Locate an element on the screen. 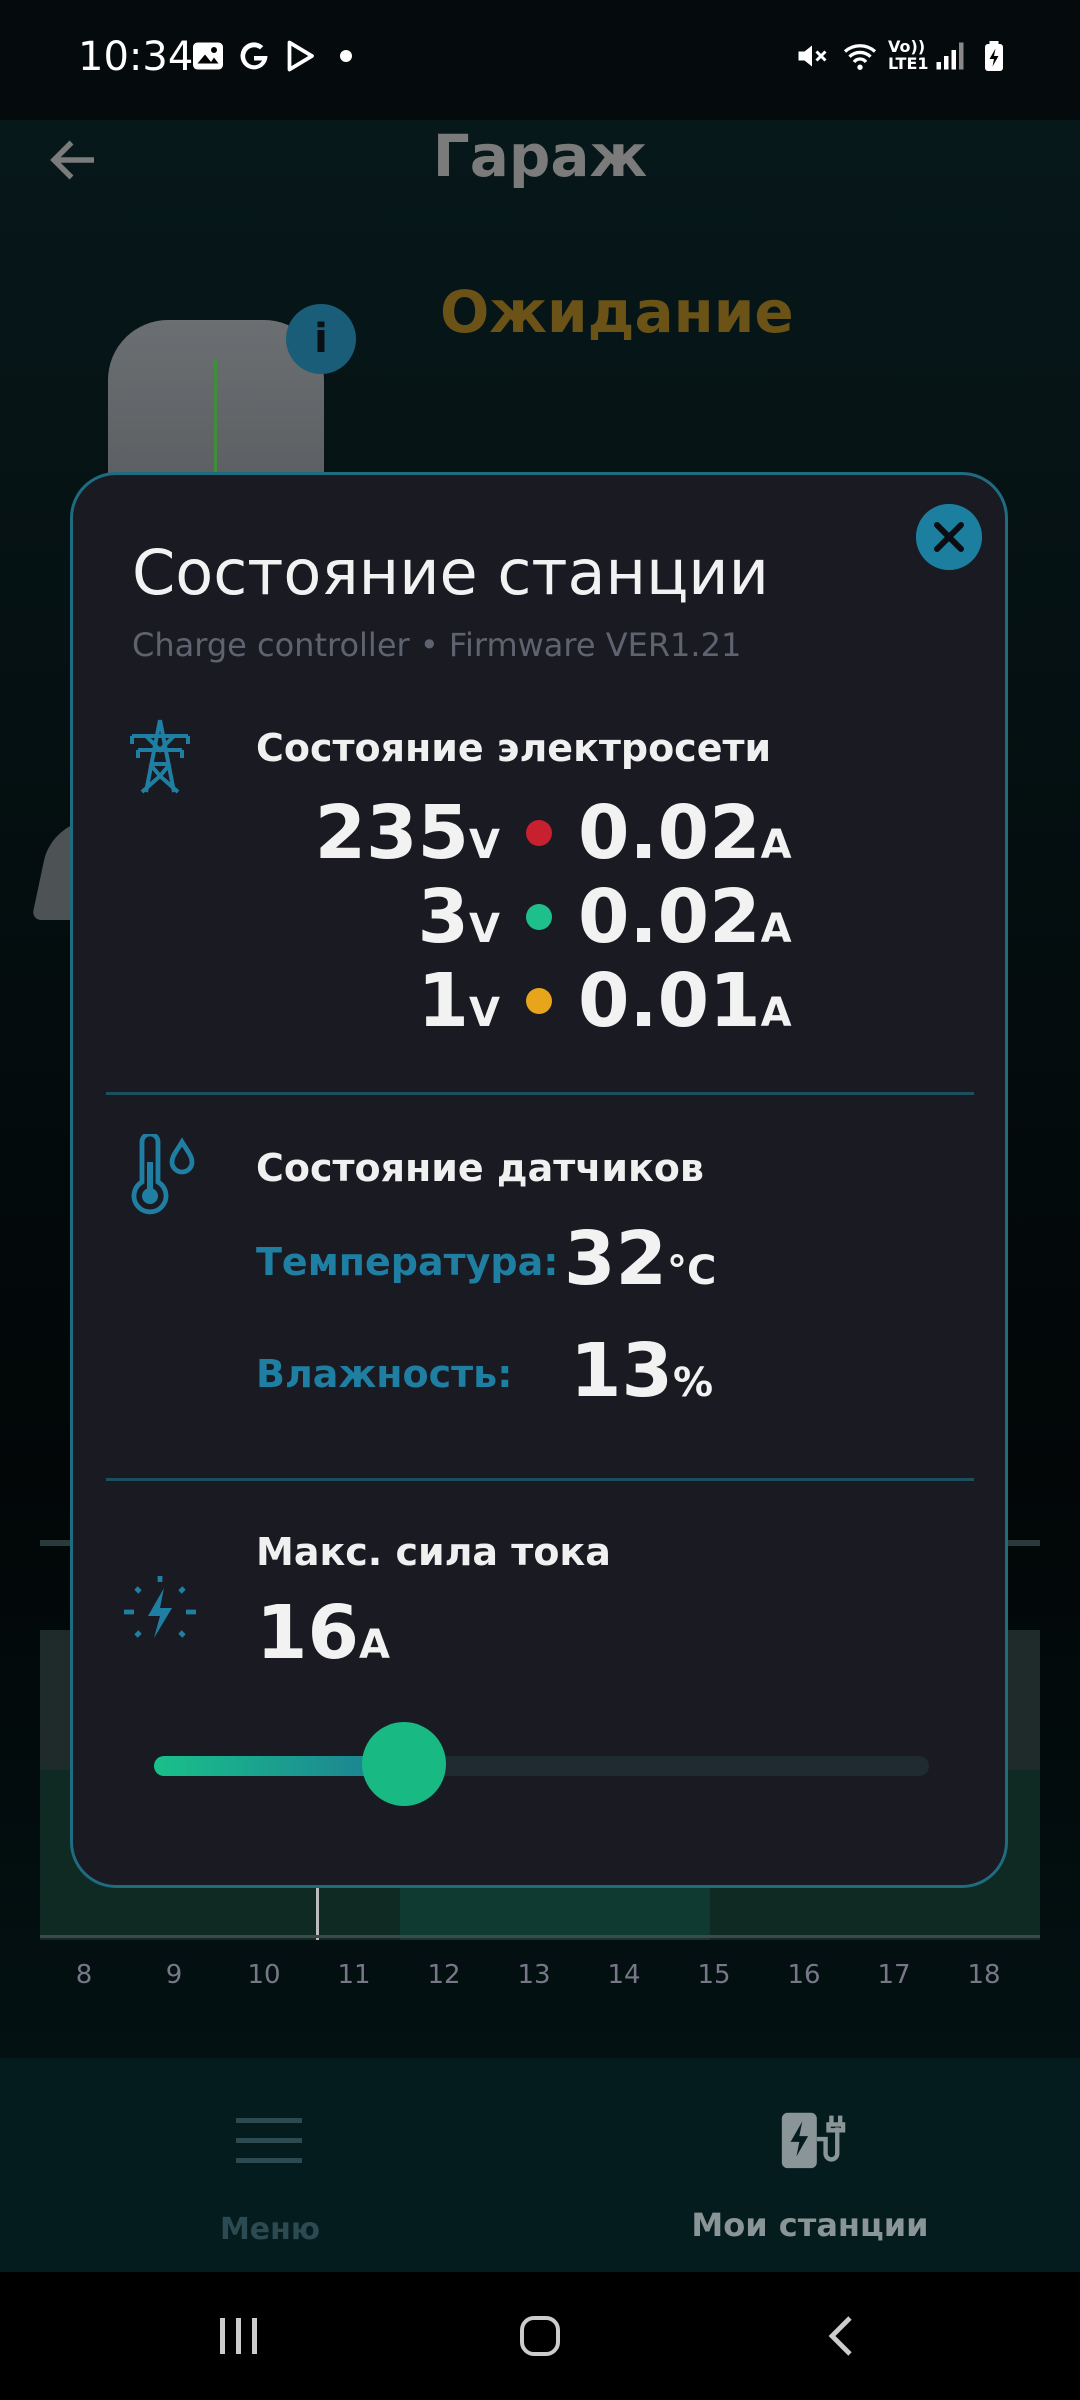 This screenshot has height=2400, width=1080. chart-x-tick: 12 is located at coordinates (444, 1975).